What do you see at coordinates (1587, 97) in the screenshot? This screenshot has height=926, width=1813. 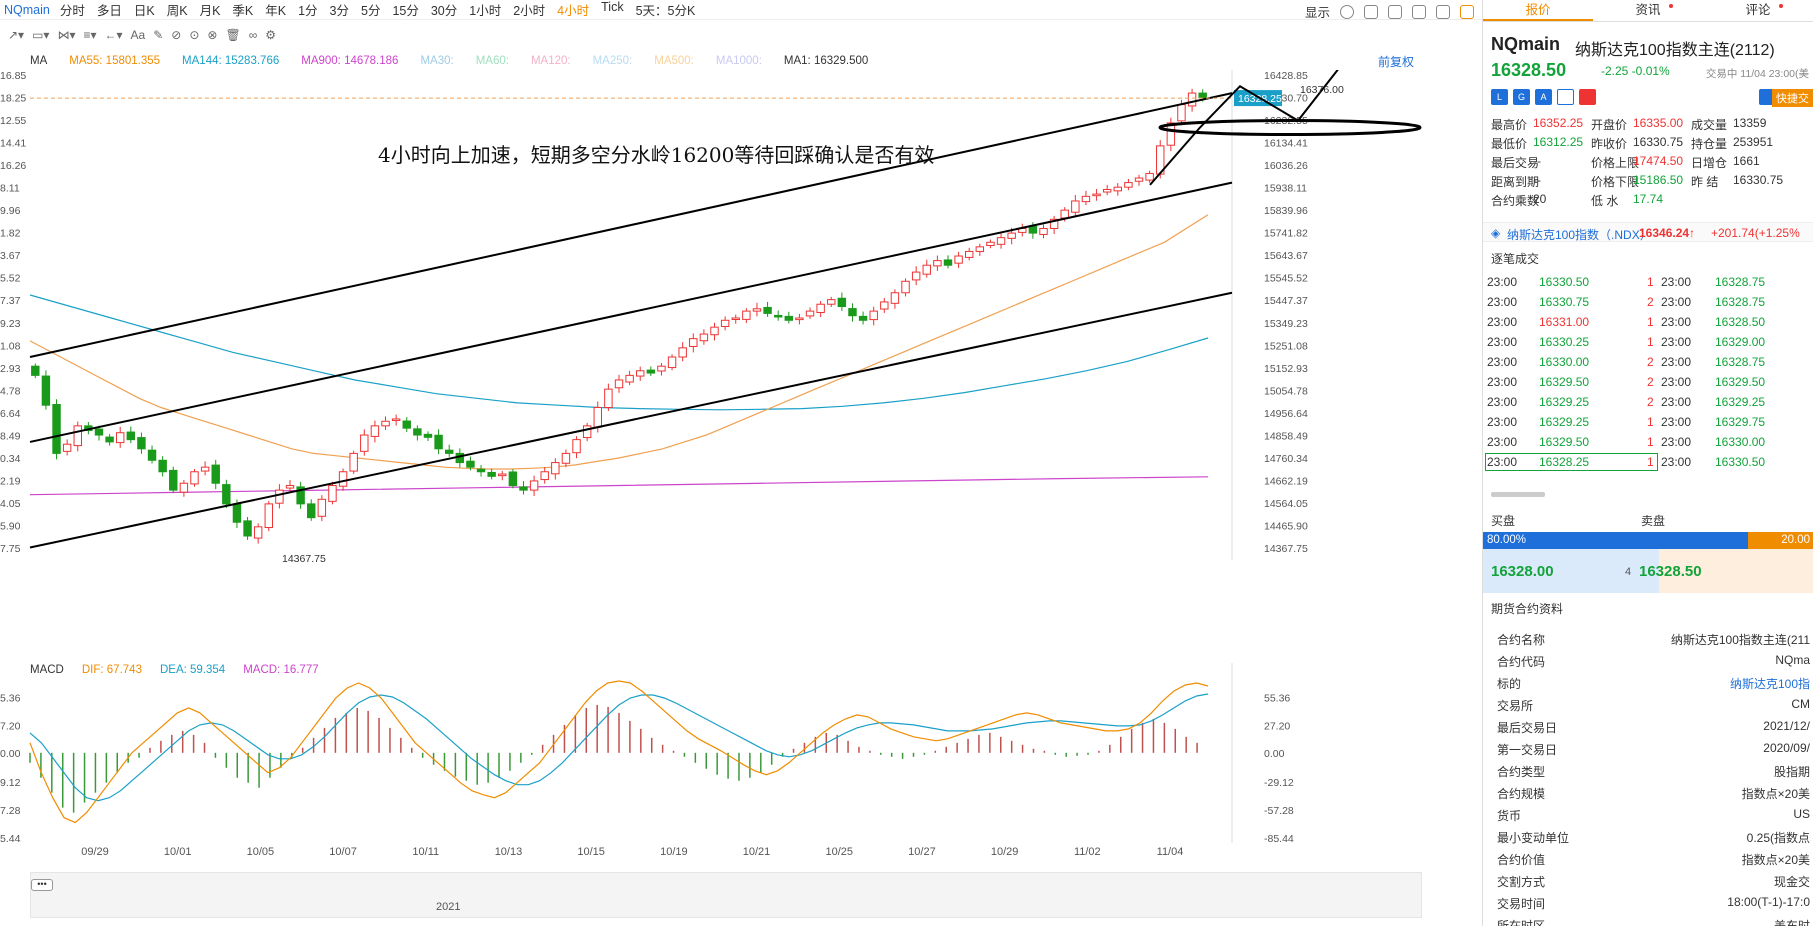 I see `badge-icon-4: ♥` at bounding box center [1587, 97].